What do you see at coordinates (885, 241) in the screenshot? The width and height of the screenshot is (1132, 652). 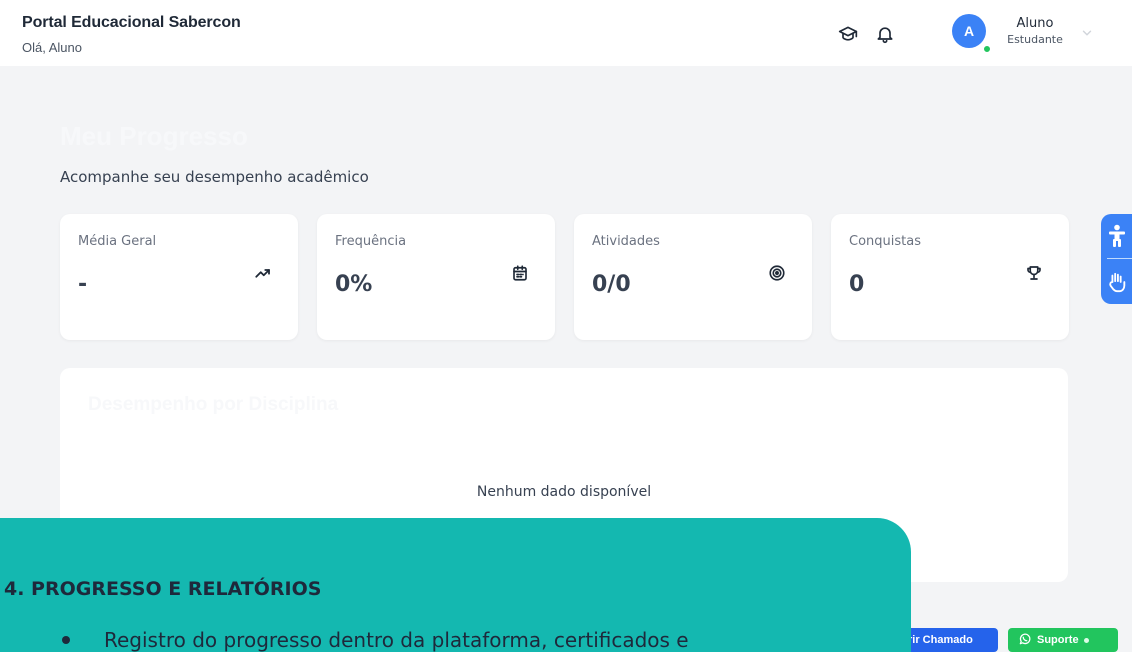 I see `stat-label: Conquistas` at bounding box center [885, 241].